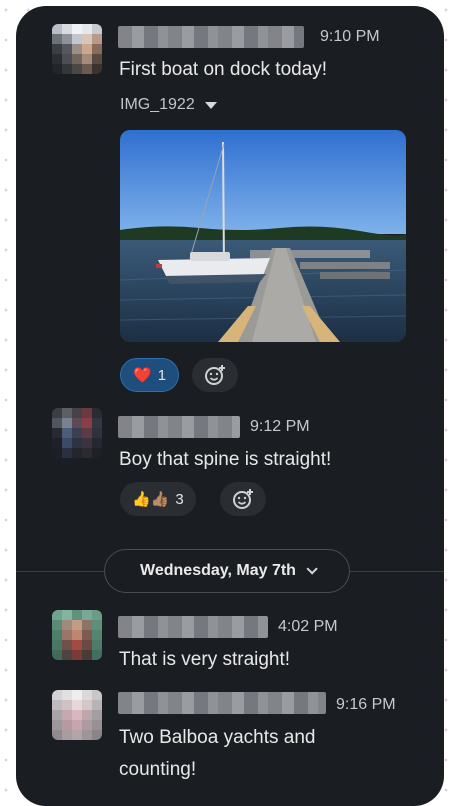 This screenshot has height=806, width=450. I want to click on thumbs-up-emoji: 👍👍🏽, so click(151, 499).